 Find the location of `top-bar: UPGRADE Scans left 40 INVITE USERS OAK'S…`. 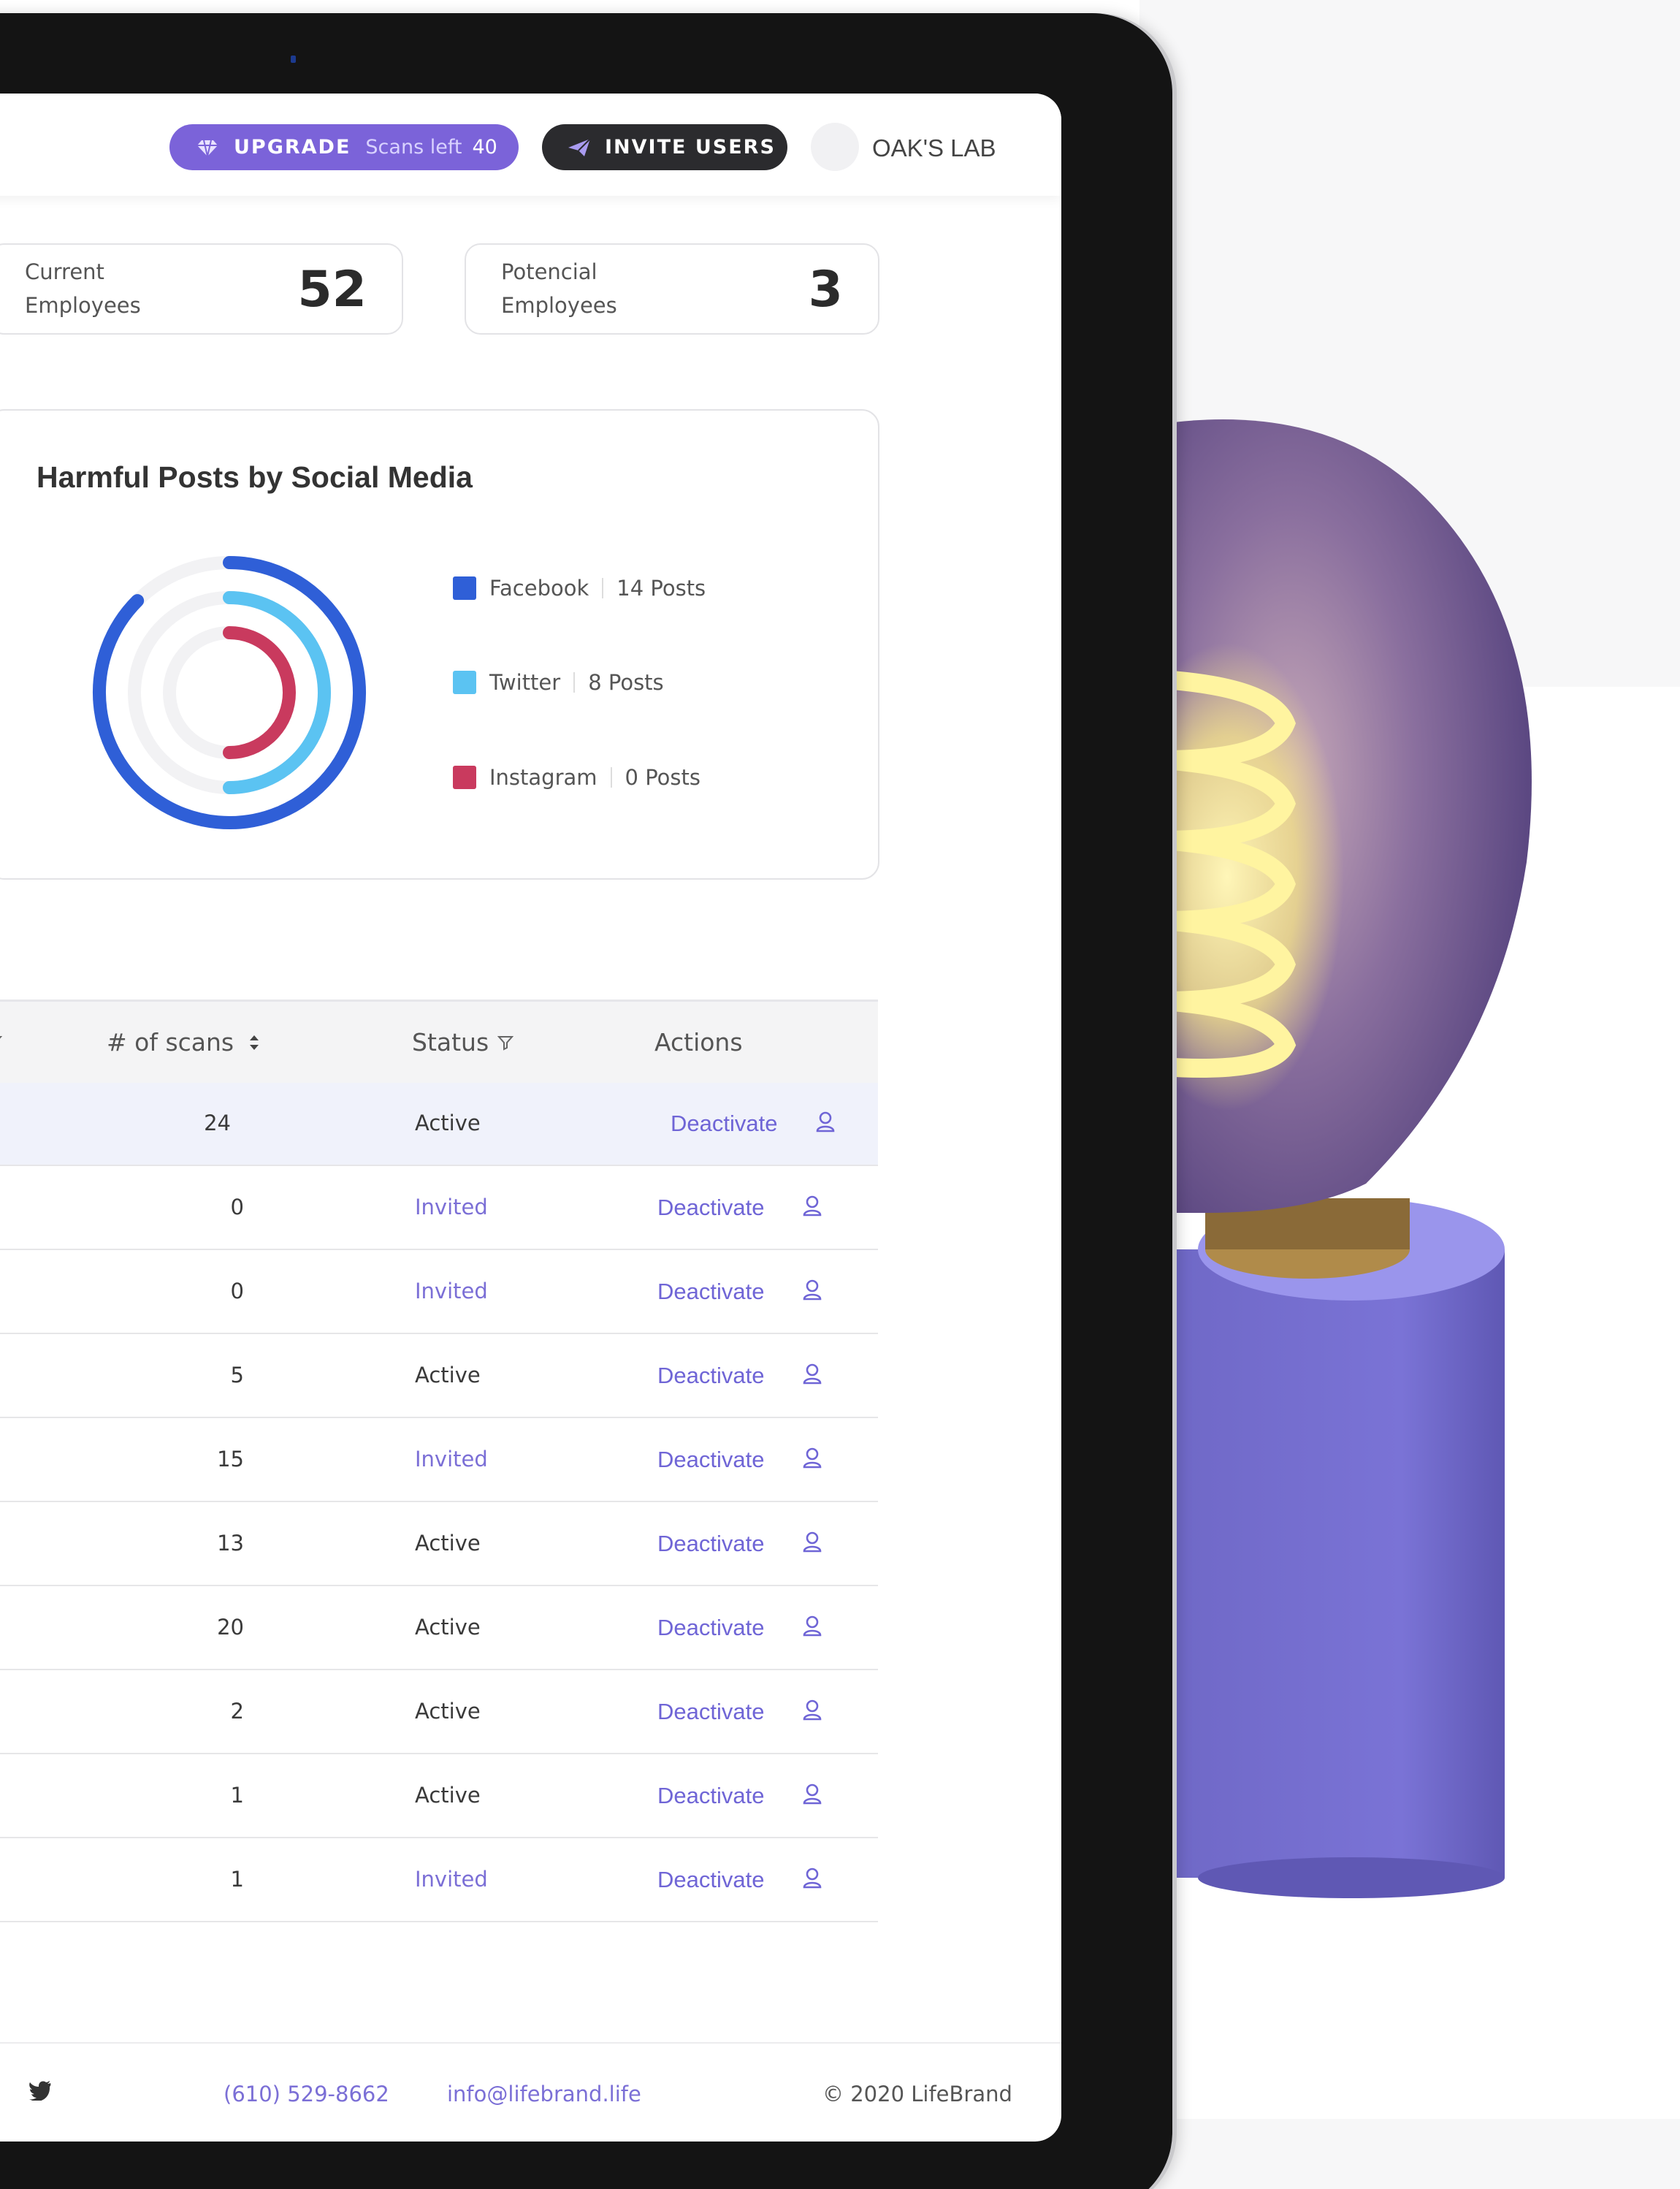

top-bar: UPGRADE Scans left 40 INVITE USERS OAK'S… is located at coordinates (530, 145).